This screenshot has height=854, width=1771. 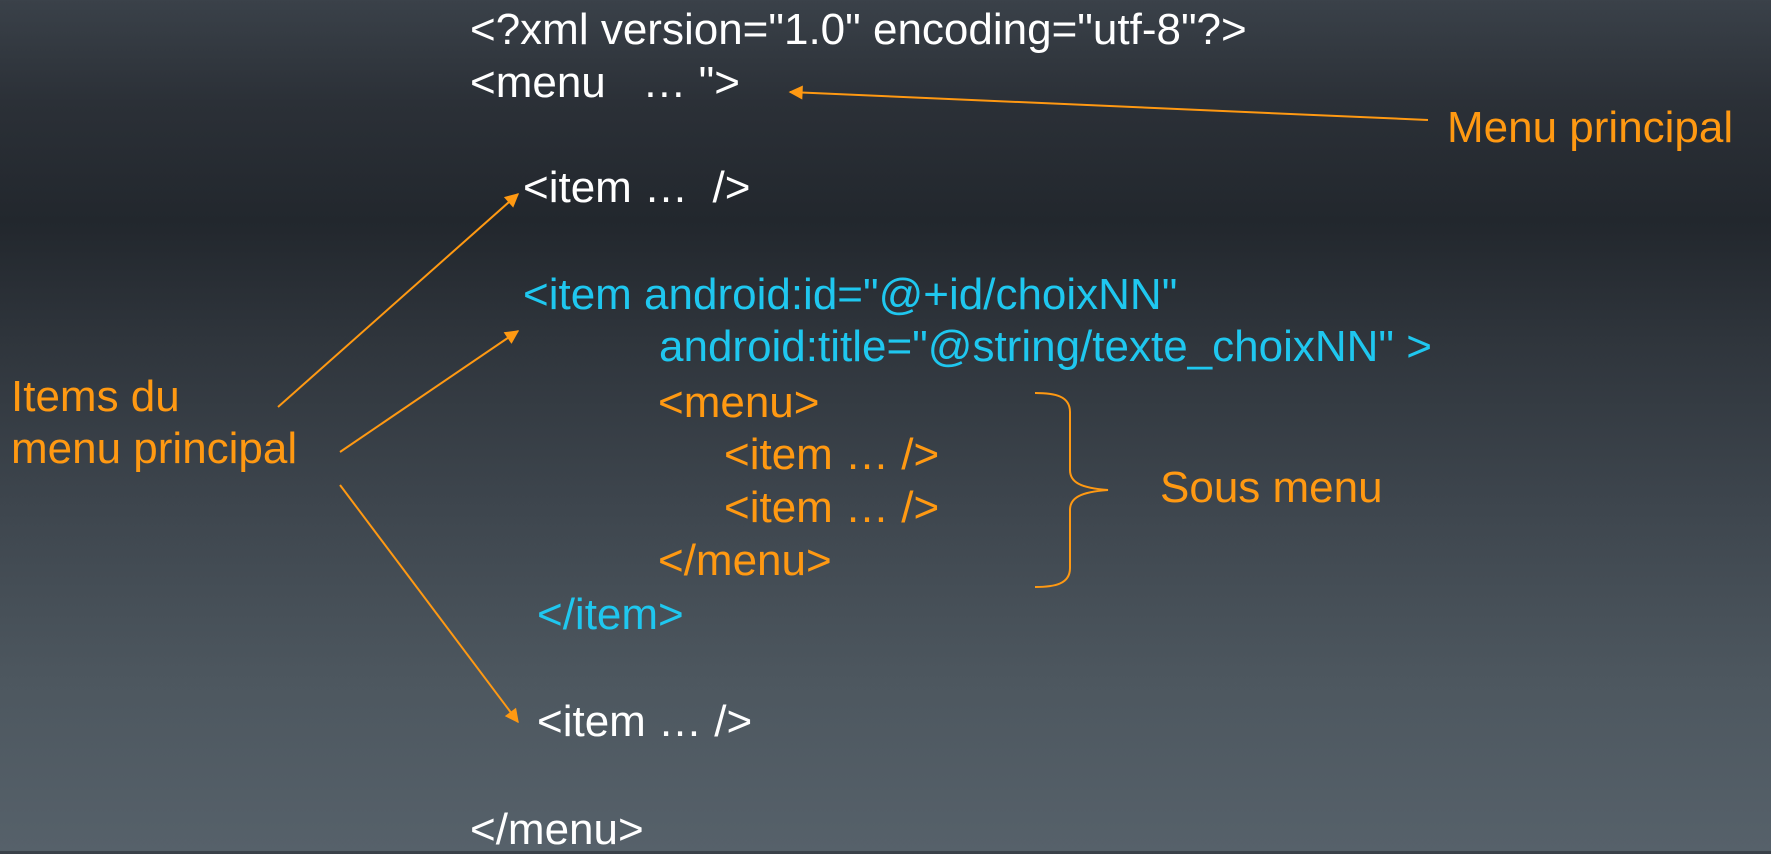 What do you see at coordinates (1045, 346) in the screenshot?
I see `item-title-line: android:title="@string/texte_choixNN" >` at bounding box center [1045, 346].